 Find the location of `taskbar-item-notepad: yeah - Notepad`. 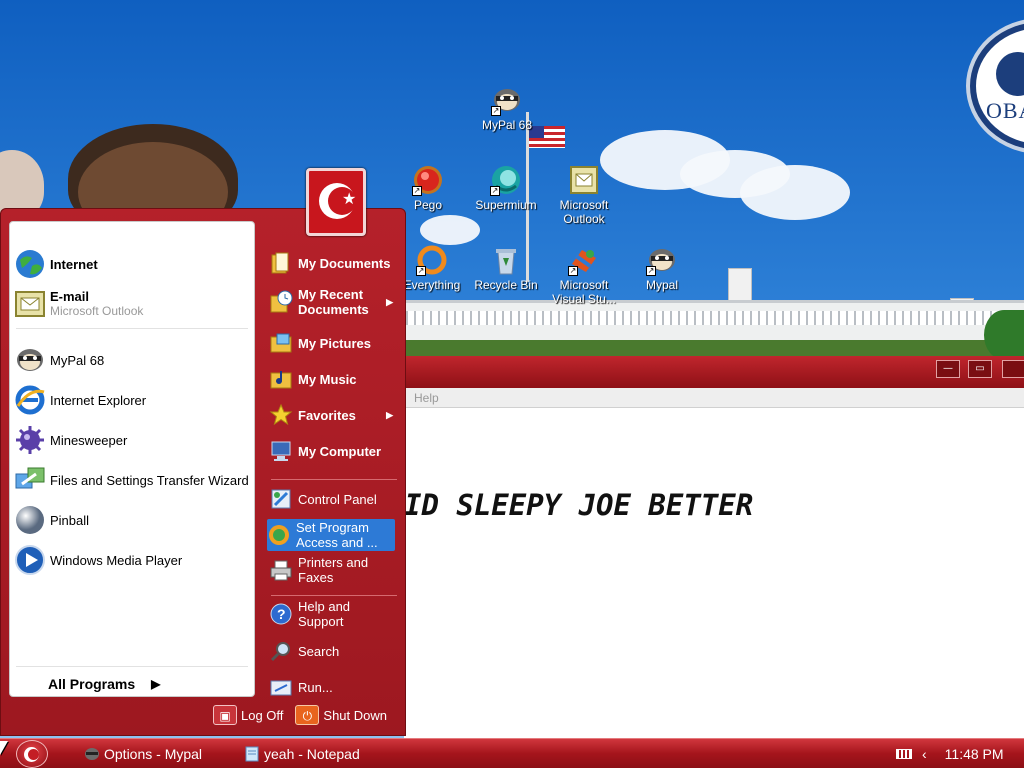

taskbar-item-notepad: yeah - Notepad is located at coordinates (302, 754).